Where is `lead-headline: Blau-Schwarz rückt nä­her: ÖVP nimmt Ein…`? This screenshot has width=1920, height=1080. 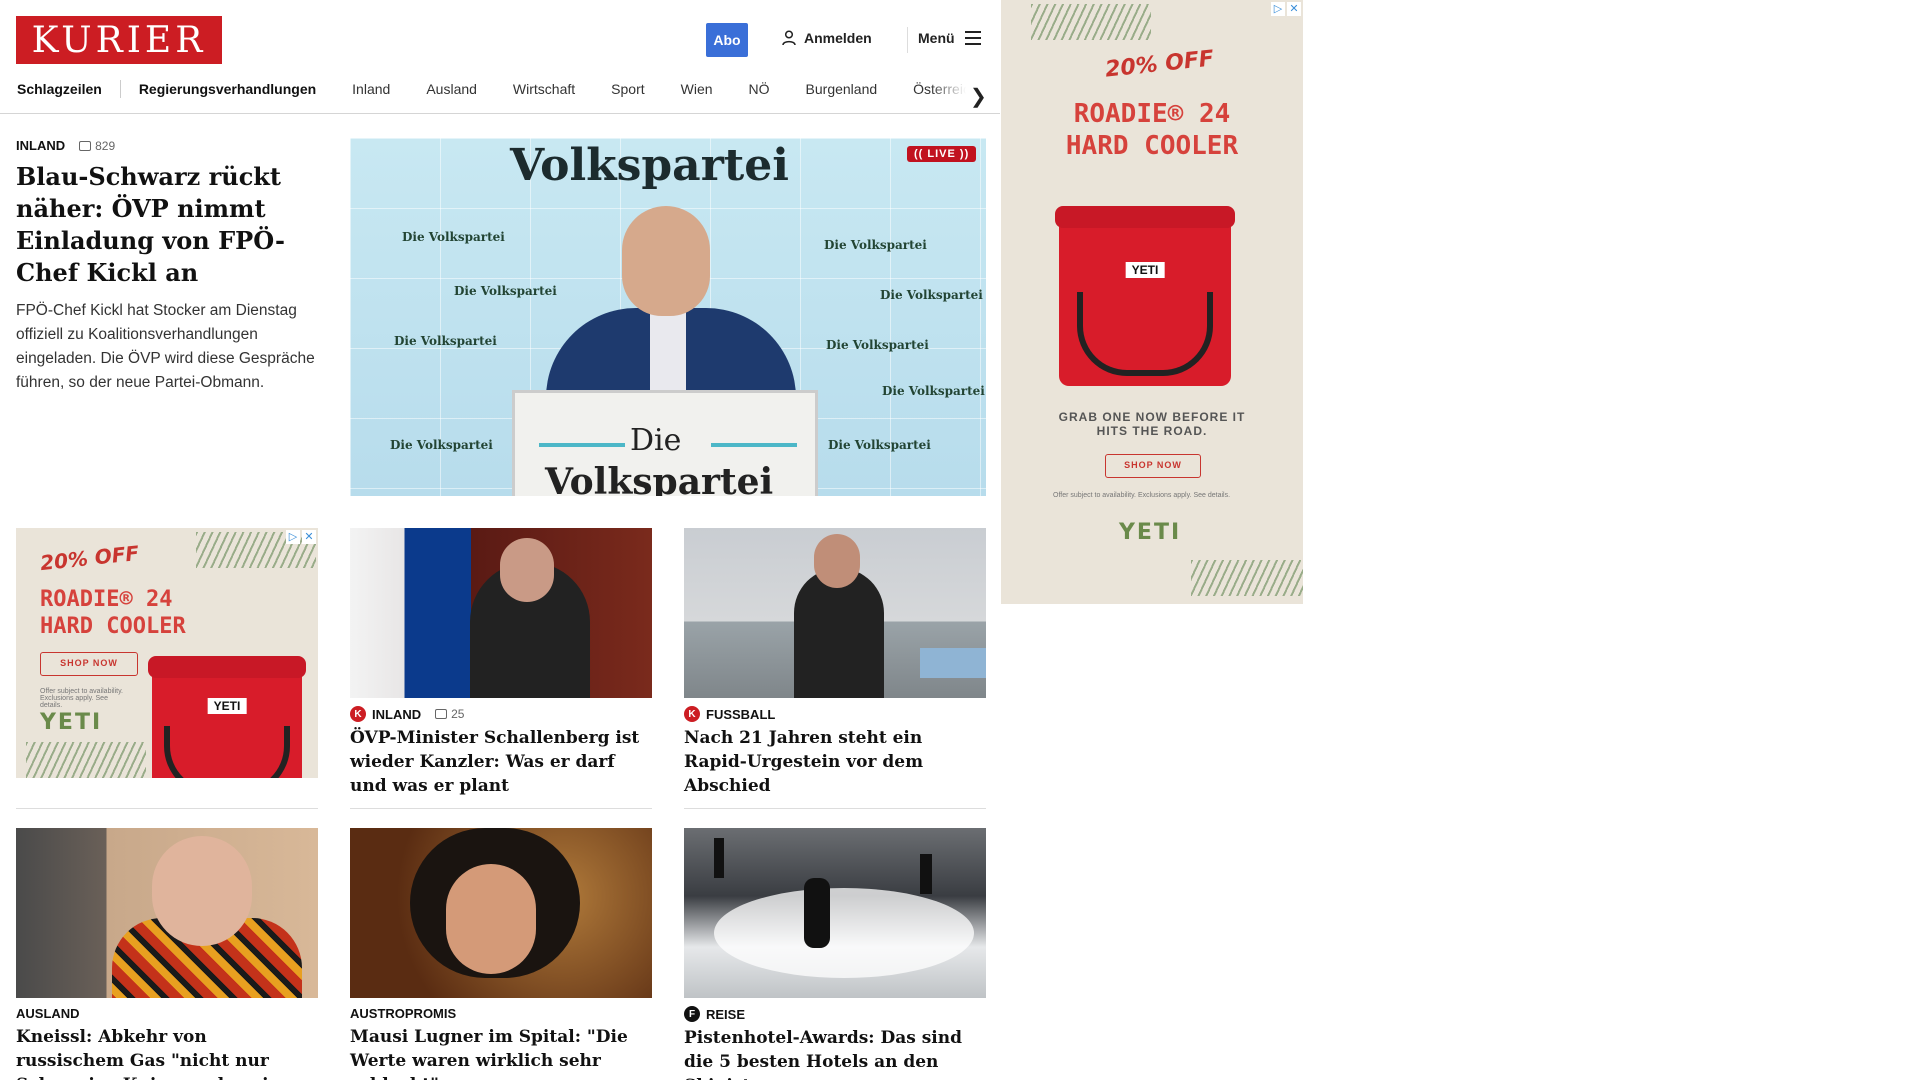
lead-headline: Blau-Schwarz rückt nä­her: ÖVP nimmt Ein… is located at coordinates (167, 225).